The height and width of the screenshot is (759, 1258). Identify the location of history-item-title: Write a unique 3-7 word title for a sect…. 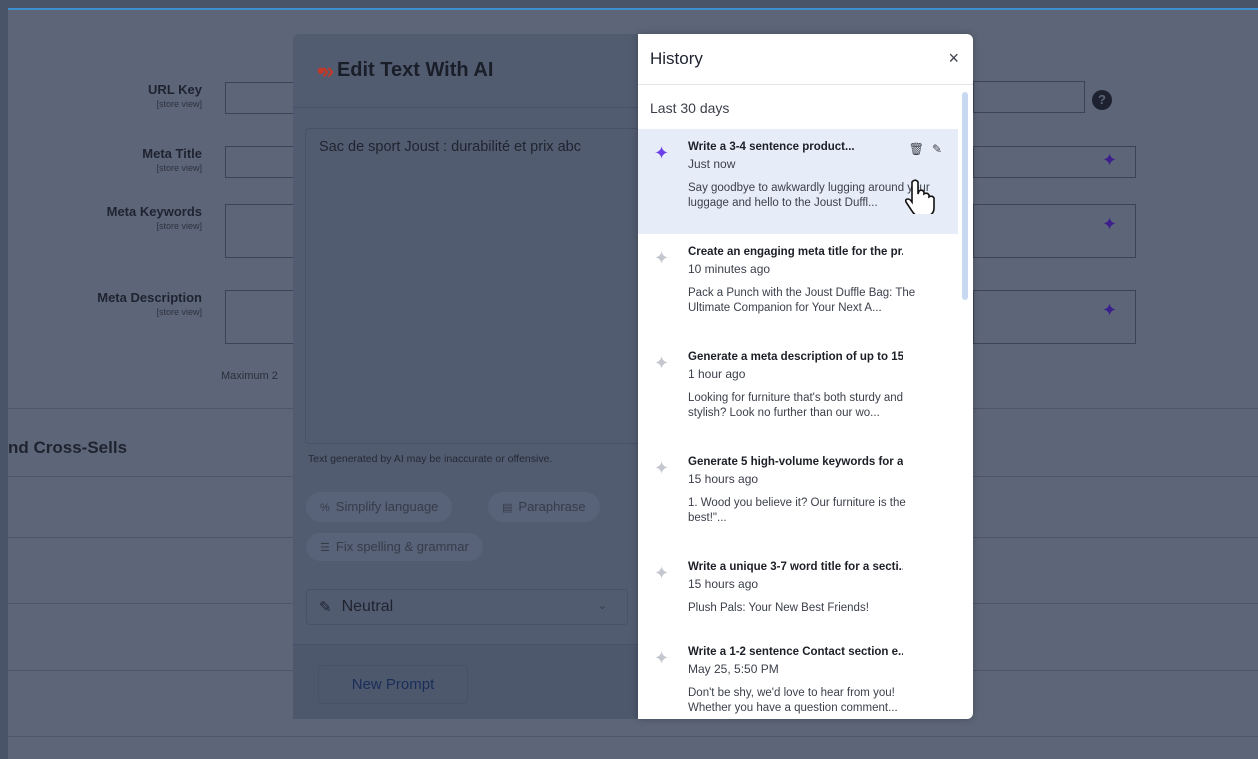
(795, 567).